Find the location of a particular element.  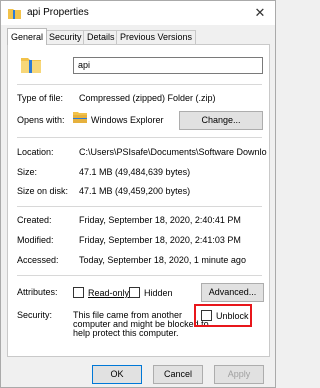

opens-with-label: Opens with: is located at coordinates (41, 120).